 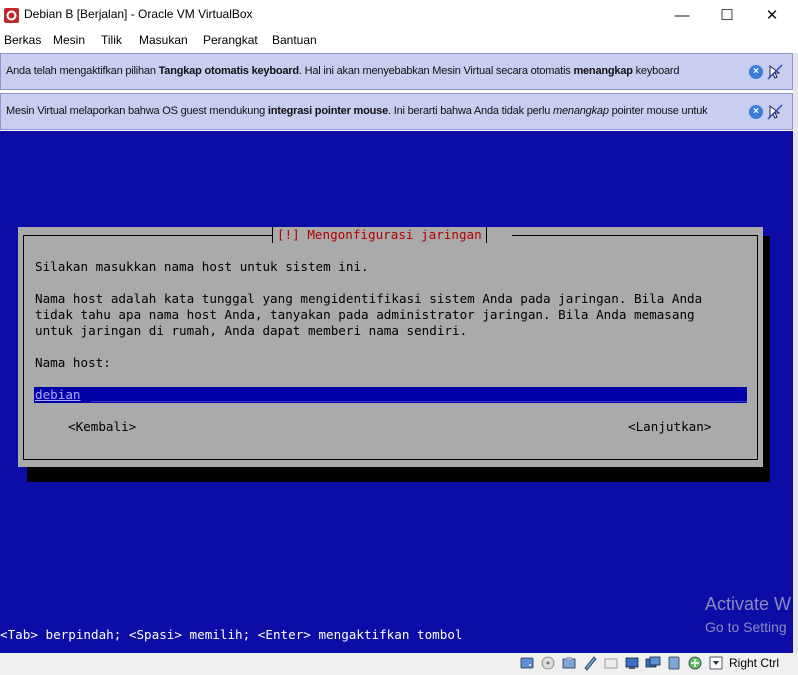 What do you see at coordinates (399, 664) in the screenshot?
I see `status-bar: Right Ctrl` at bounding box center [399, 664].